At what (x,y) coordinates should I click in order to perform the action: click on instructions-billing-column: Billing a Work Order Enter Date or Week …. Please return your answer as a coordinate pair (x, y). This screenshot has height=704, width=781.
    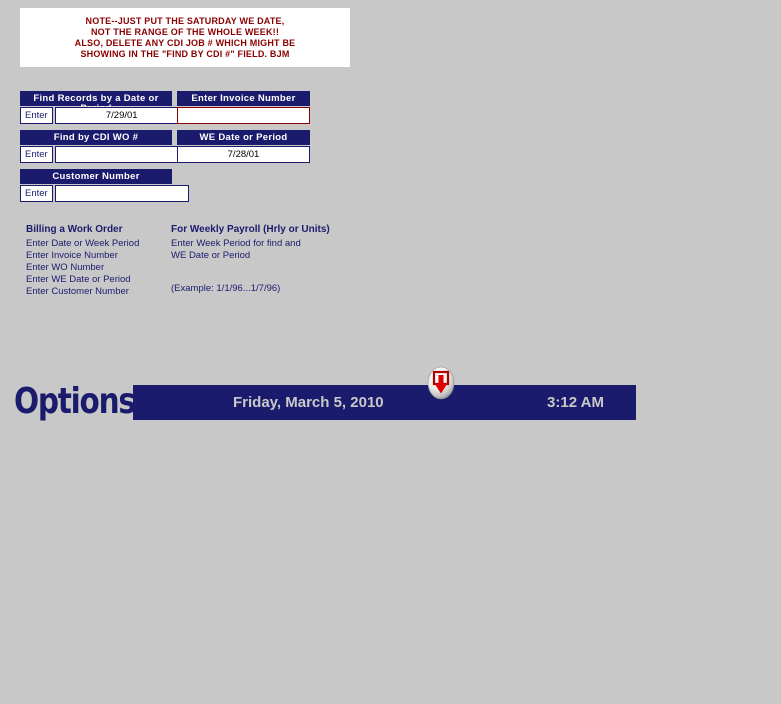
    Looking at the image, I should click on (98, 261).